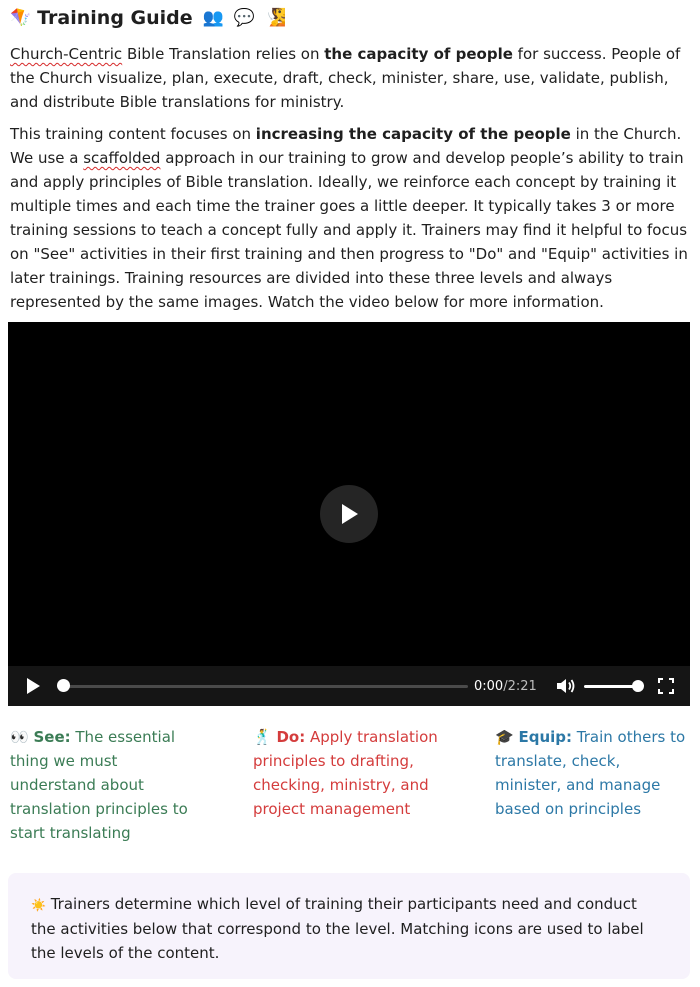 The height and width of the screenshot is (987, 700). What do you see at coordinates (262, 737) in the screenshot?
I see `dancer-icon: 🕺` at bounding box center [262, 737].